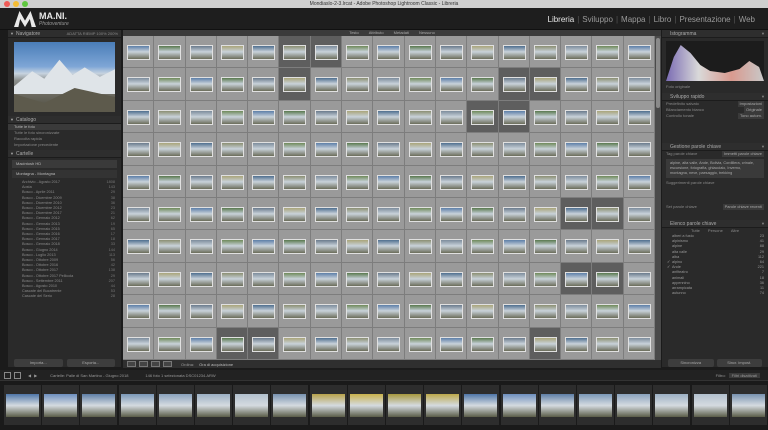  Describe the element at coordinates (715, 97) in the screenshot. I see `quick-develop-header: Sviluppo rapido ▼` at that location.